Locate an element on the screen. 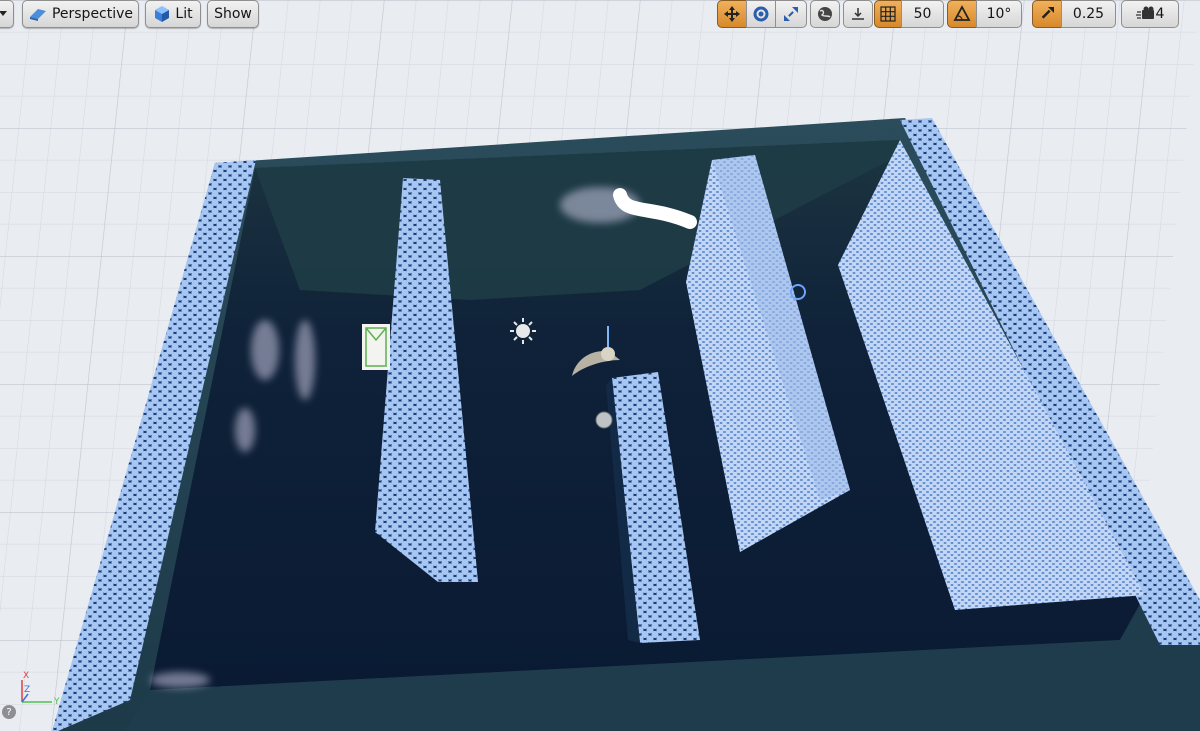  grid-snap-value: 50 is located at coordinates (922, 14).